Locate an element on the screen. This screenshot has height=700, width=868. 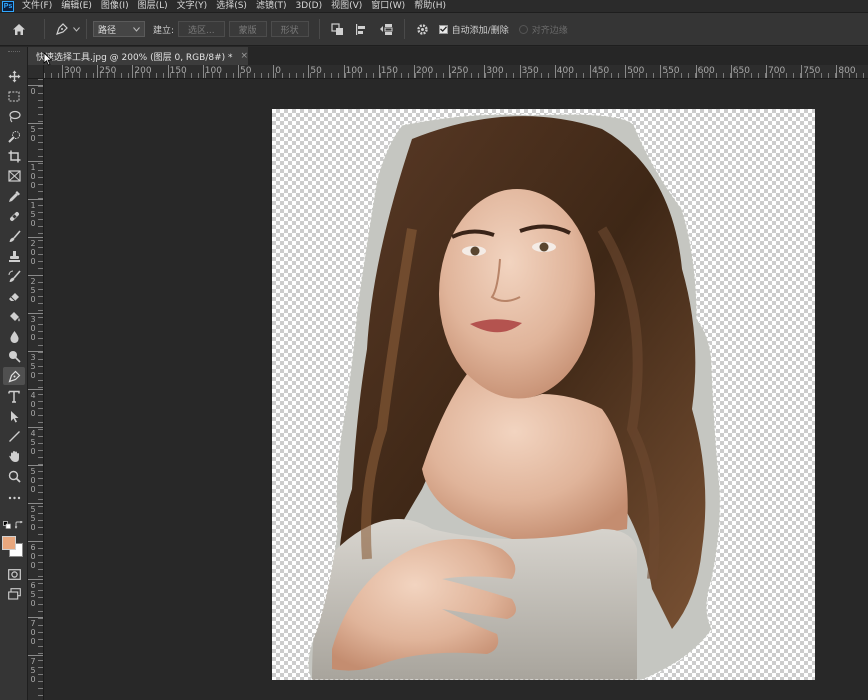
pen-tool is located at coordinates (14, 376).